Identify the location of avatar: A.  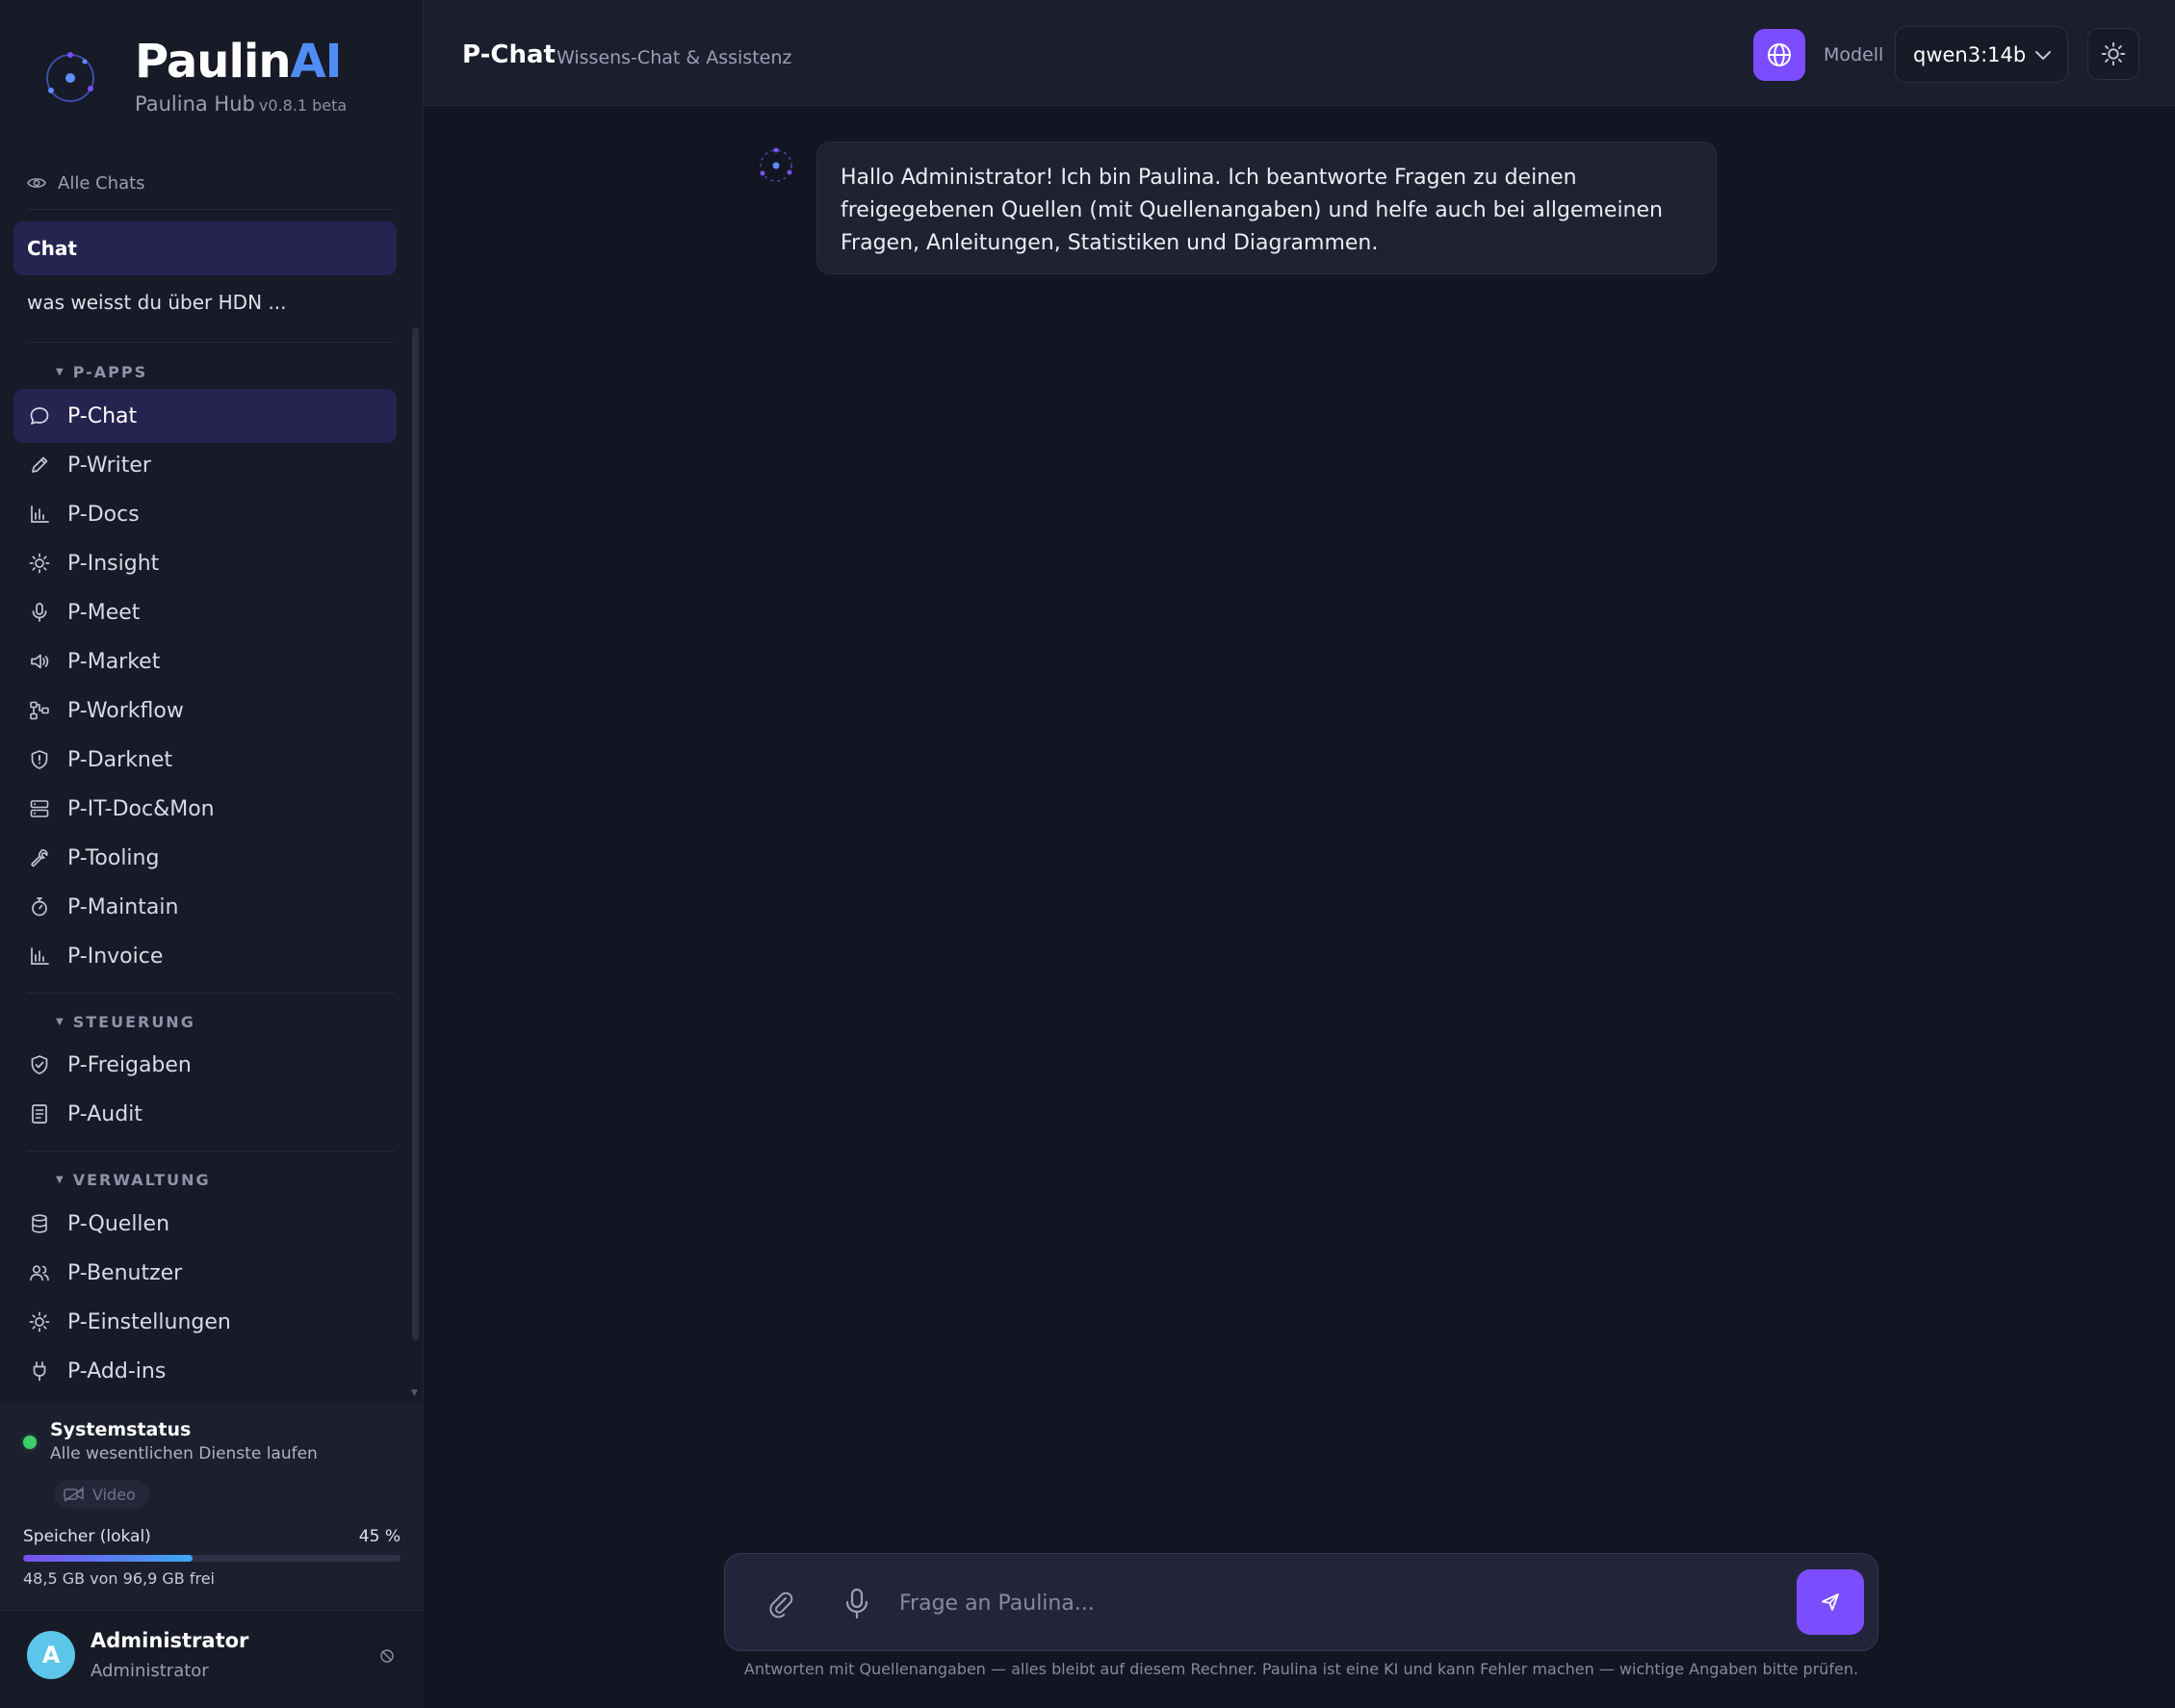
(51, 1655).